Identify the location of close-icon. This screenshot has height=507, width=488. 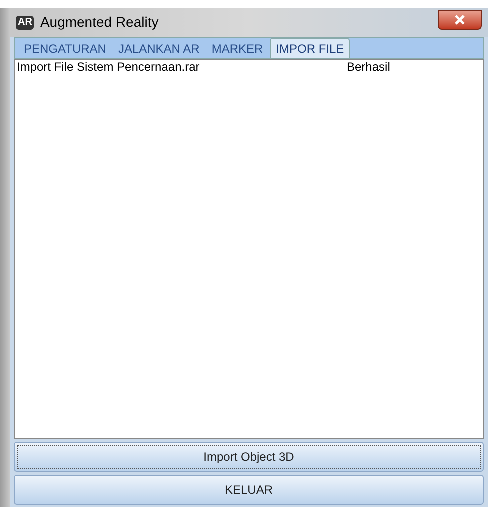
(460, 19).